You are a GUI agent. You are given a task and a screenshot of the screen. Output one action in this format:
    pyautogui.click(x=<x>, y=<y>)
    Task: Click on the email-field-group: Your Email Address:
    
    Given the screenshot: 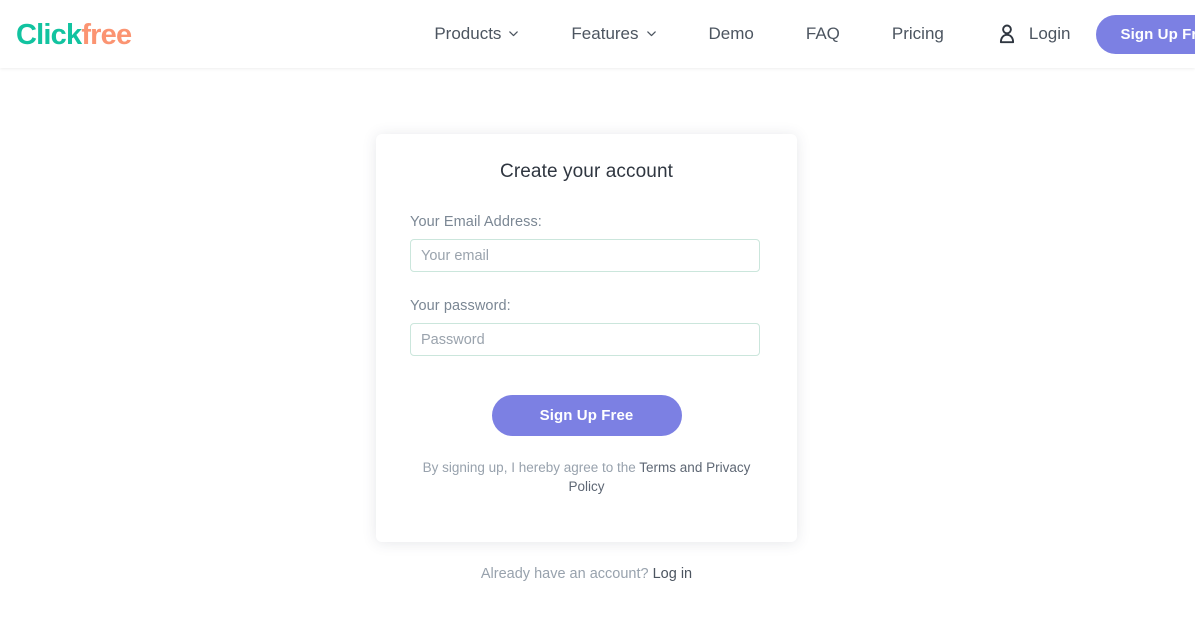 What is the action you would take?
    pyautogui.click(x=586, y=243)
    